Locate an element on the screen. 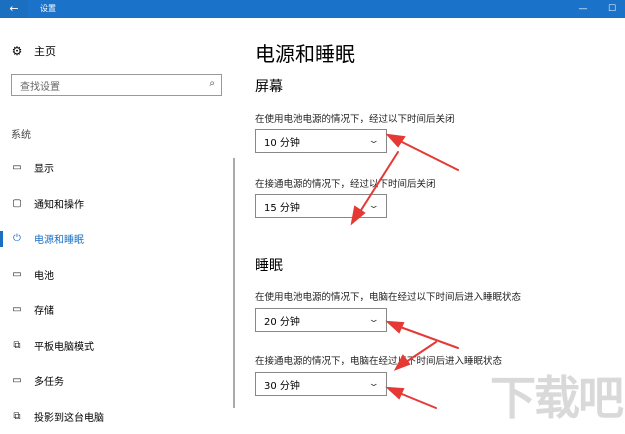  annotation-arrow is located at coordinates (377, 185).